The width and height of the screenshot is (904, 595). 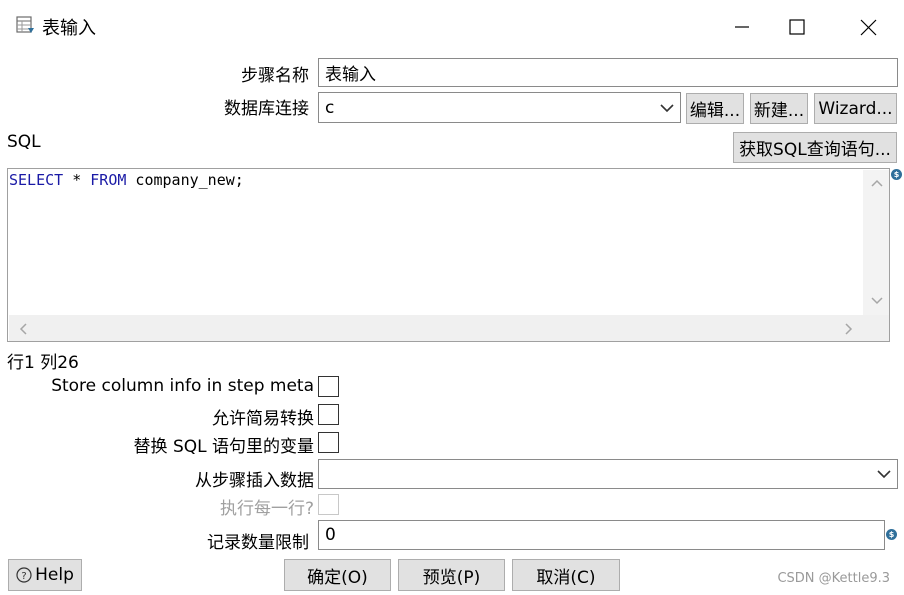 What do you see at coordinates (833, 578) in the screenshot?
I see `watermark: CSDN @Kettle9.3` at bounding box center [833, 578].